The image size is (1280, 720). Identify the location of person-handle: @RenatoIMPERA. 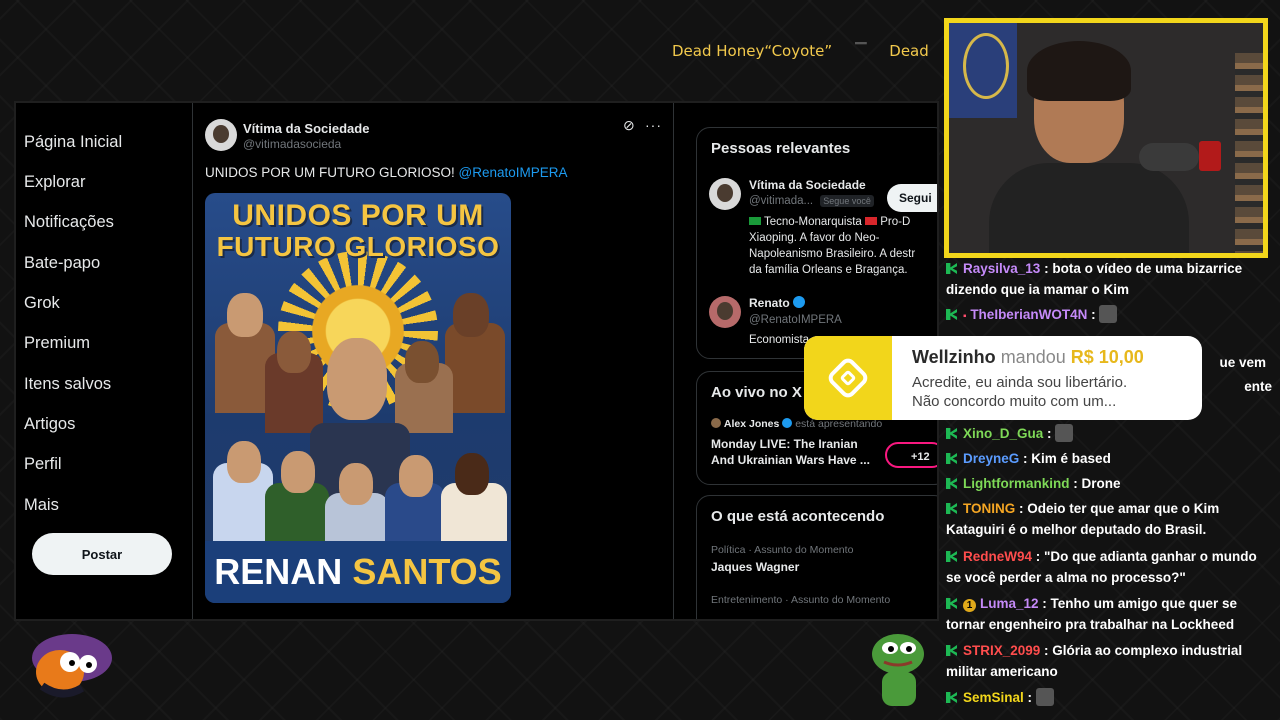
(795, 320).